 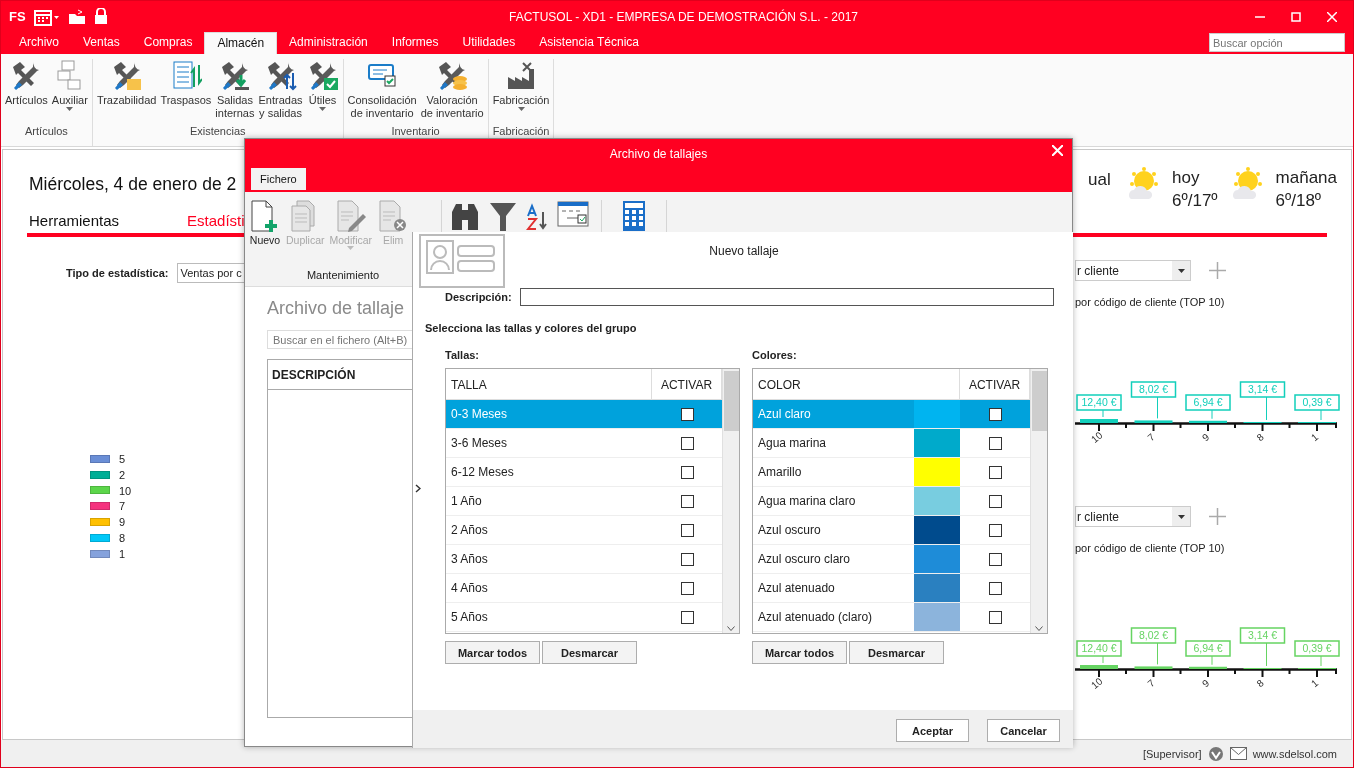 What do you see at coordinates (1023, 730) in the screenshot?
I see `dialog-button: Cancelar` at bounding box center [1023, 730].